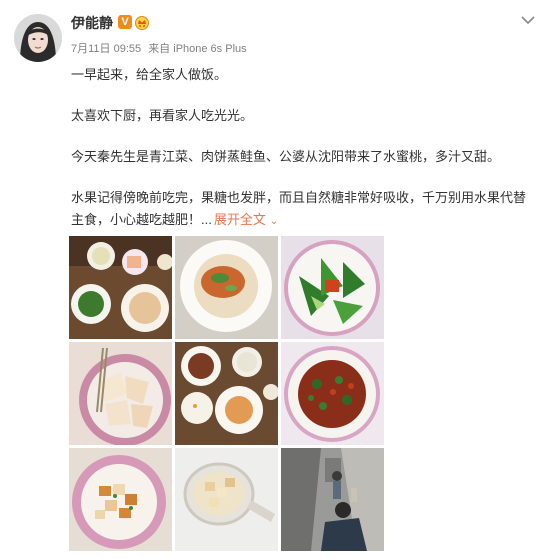 Image resolution: width=550 pixels, height=559 pixels. I want to click on avatar-image, so click(38, 38).